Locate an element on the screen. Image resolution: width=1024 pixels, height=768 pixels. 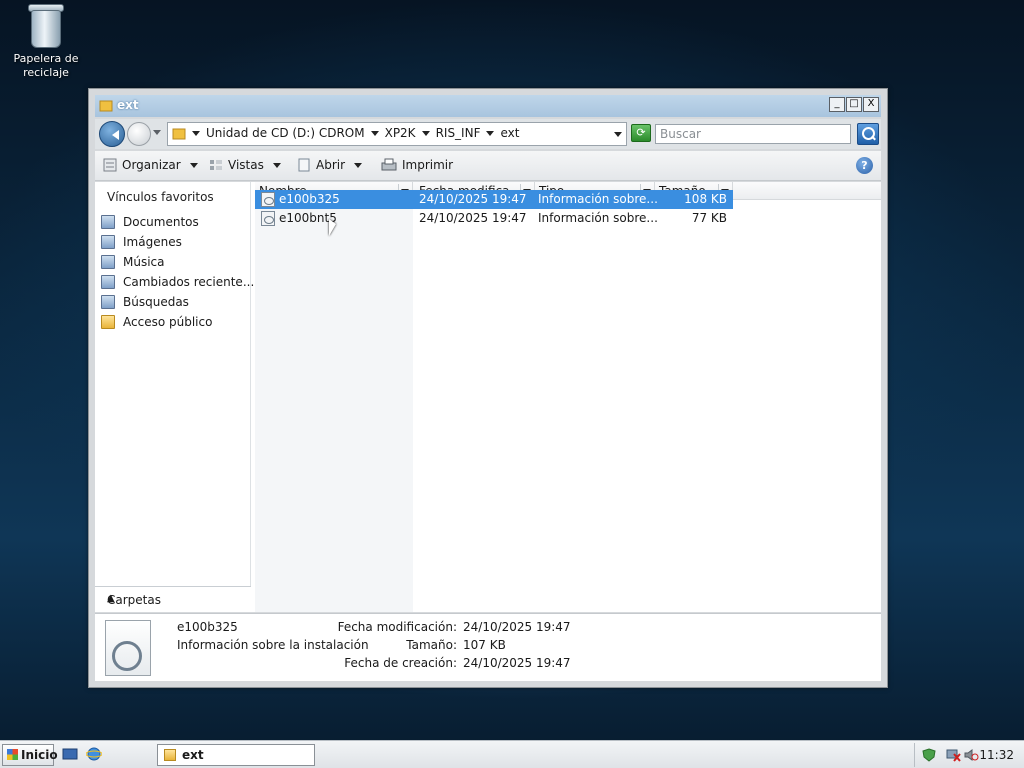
details-created-value: 24/10/2025 19:47 is located at coordinates (517, 663).